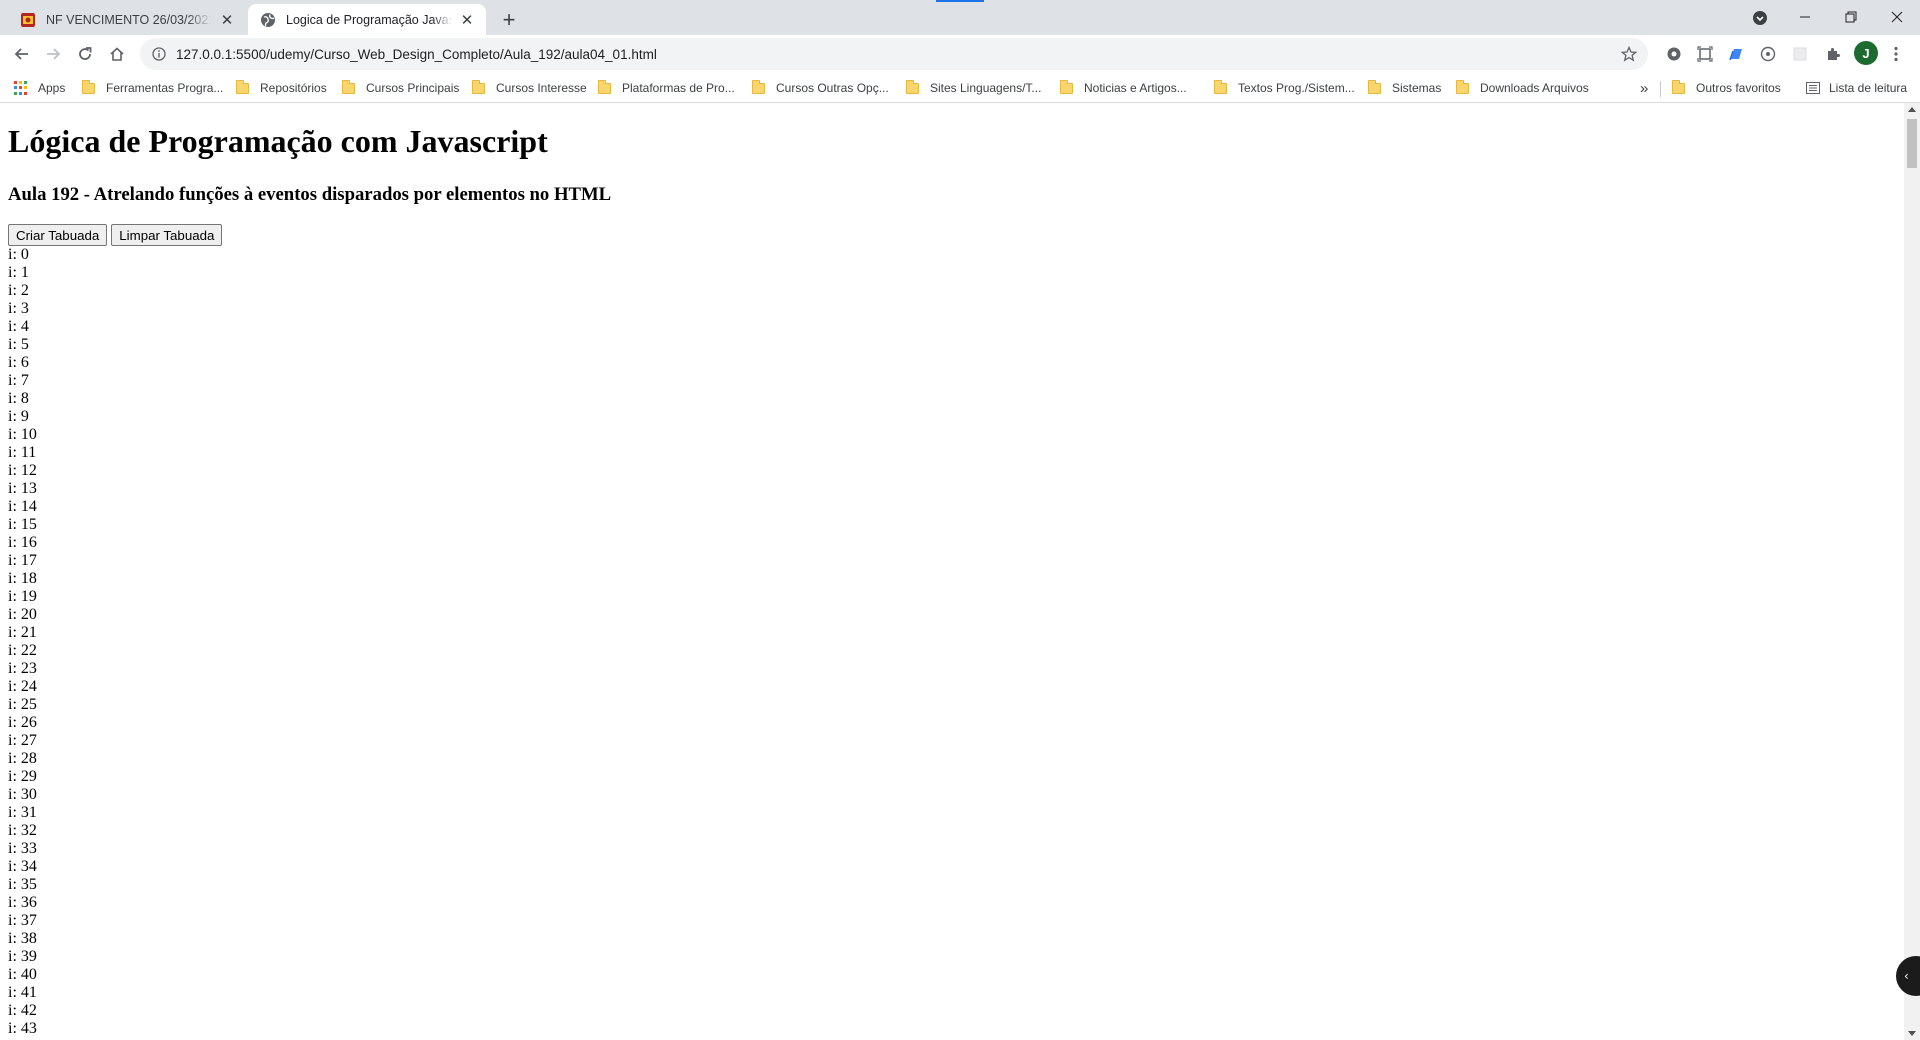 The image size is (1920, 1040). I want to click on apps-grid-icon, so click(21, 88).